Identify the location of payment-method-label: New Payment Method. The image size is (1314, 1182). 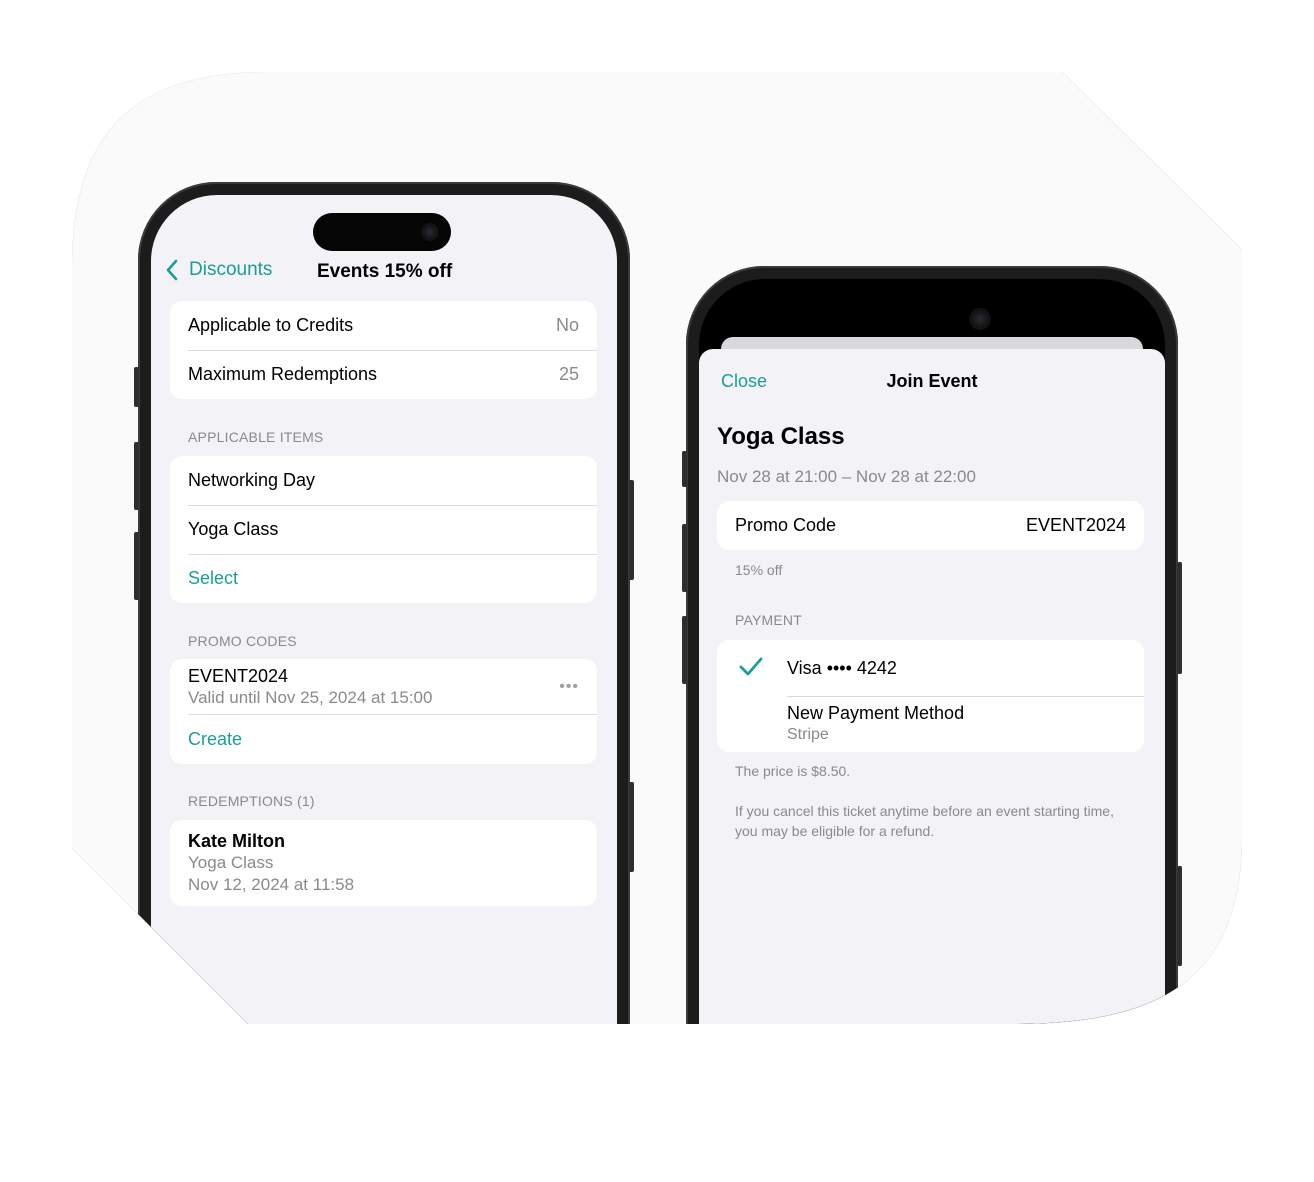
(876, 713).